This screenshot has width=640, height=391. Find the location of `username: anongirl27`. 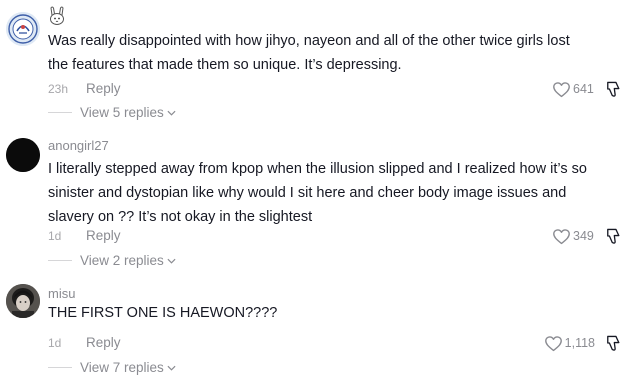

username: anongirl27 is located at coordinates (78, 145).